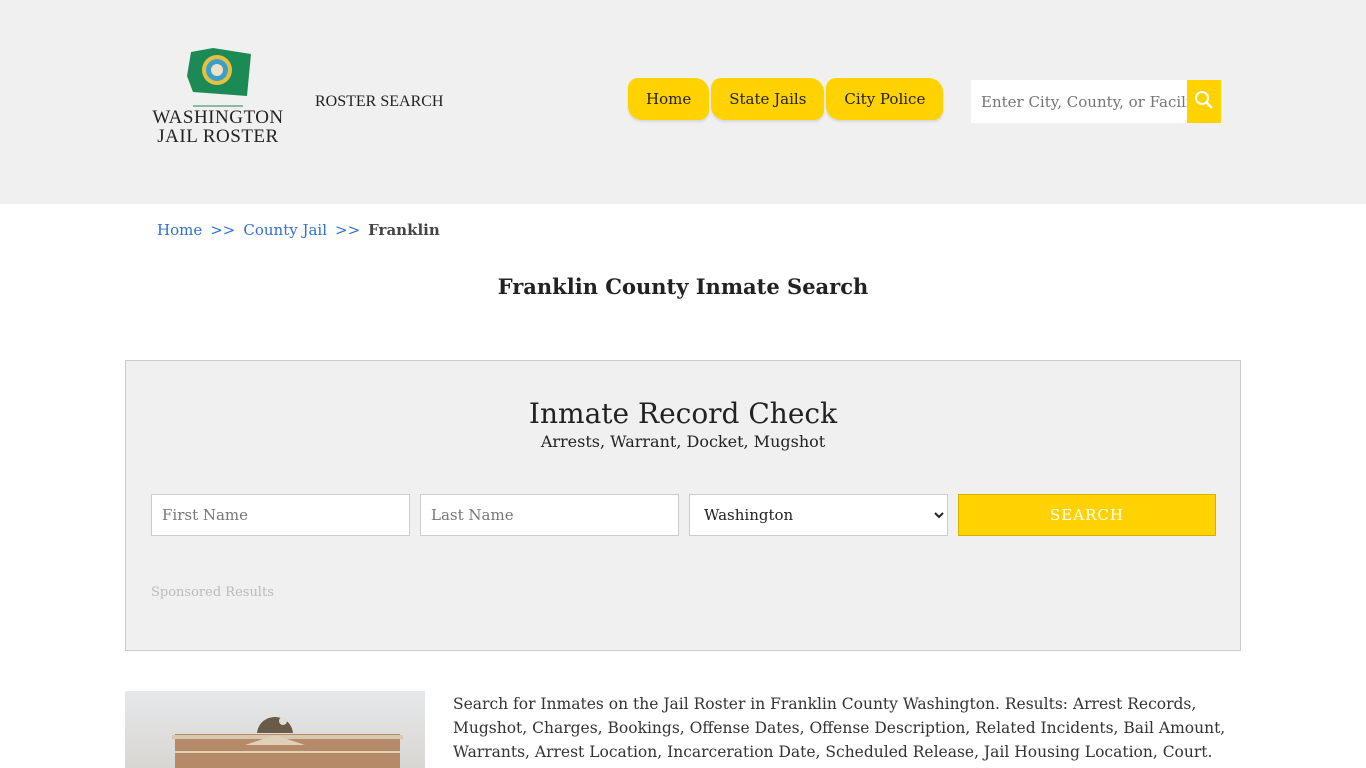  What do you see at coordinates (549, 515) in the screenshot?
I see `last-name-input` at bounding box center [549, 515].